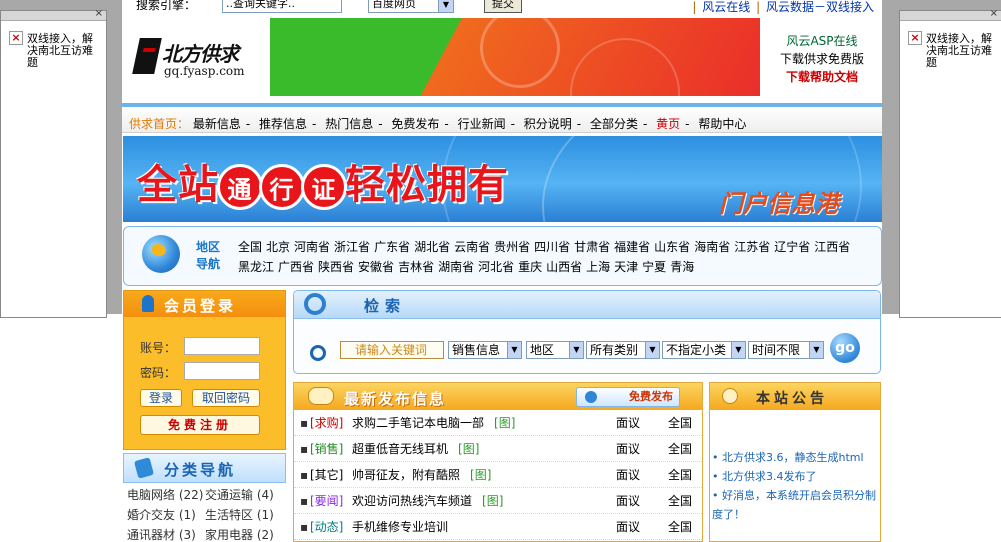 The width and height of the screenshot is (1001, 542). Describe the element at coordinates (472, 247) in the screenshot. I see `region-item: 云南省` at that location.